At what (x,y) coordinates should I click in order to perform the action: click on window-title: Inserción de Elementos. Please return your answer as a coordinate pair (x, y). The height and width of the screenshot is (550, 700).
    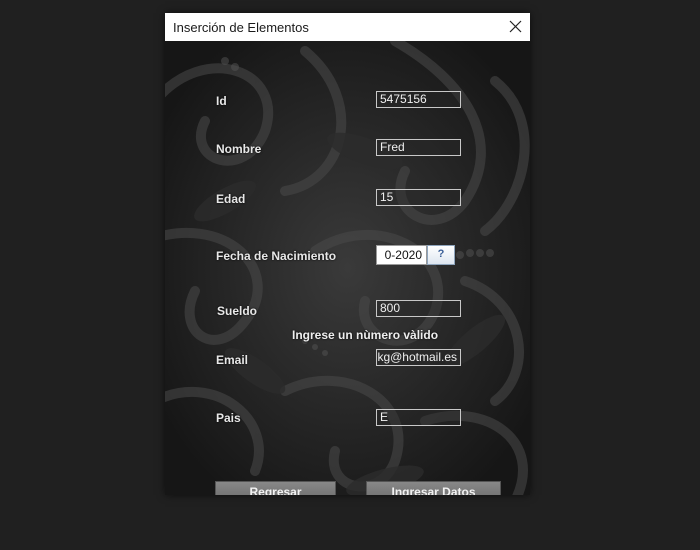
    Looking at the image, I should click on (241, 27).